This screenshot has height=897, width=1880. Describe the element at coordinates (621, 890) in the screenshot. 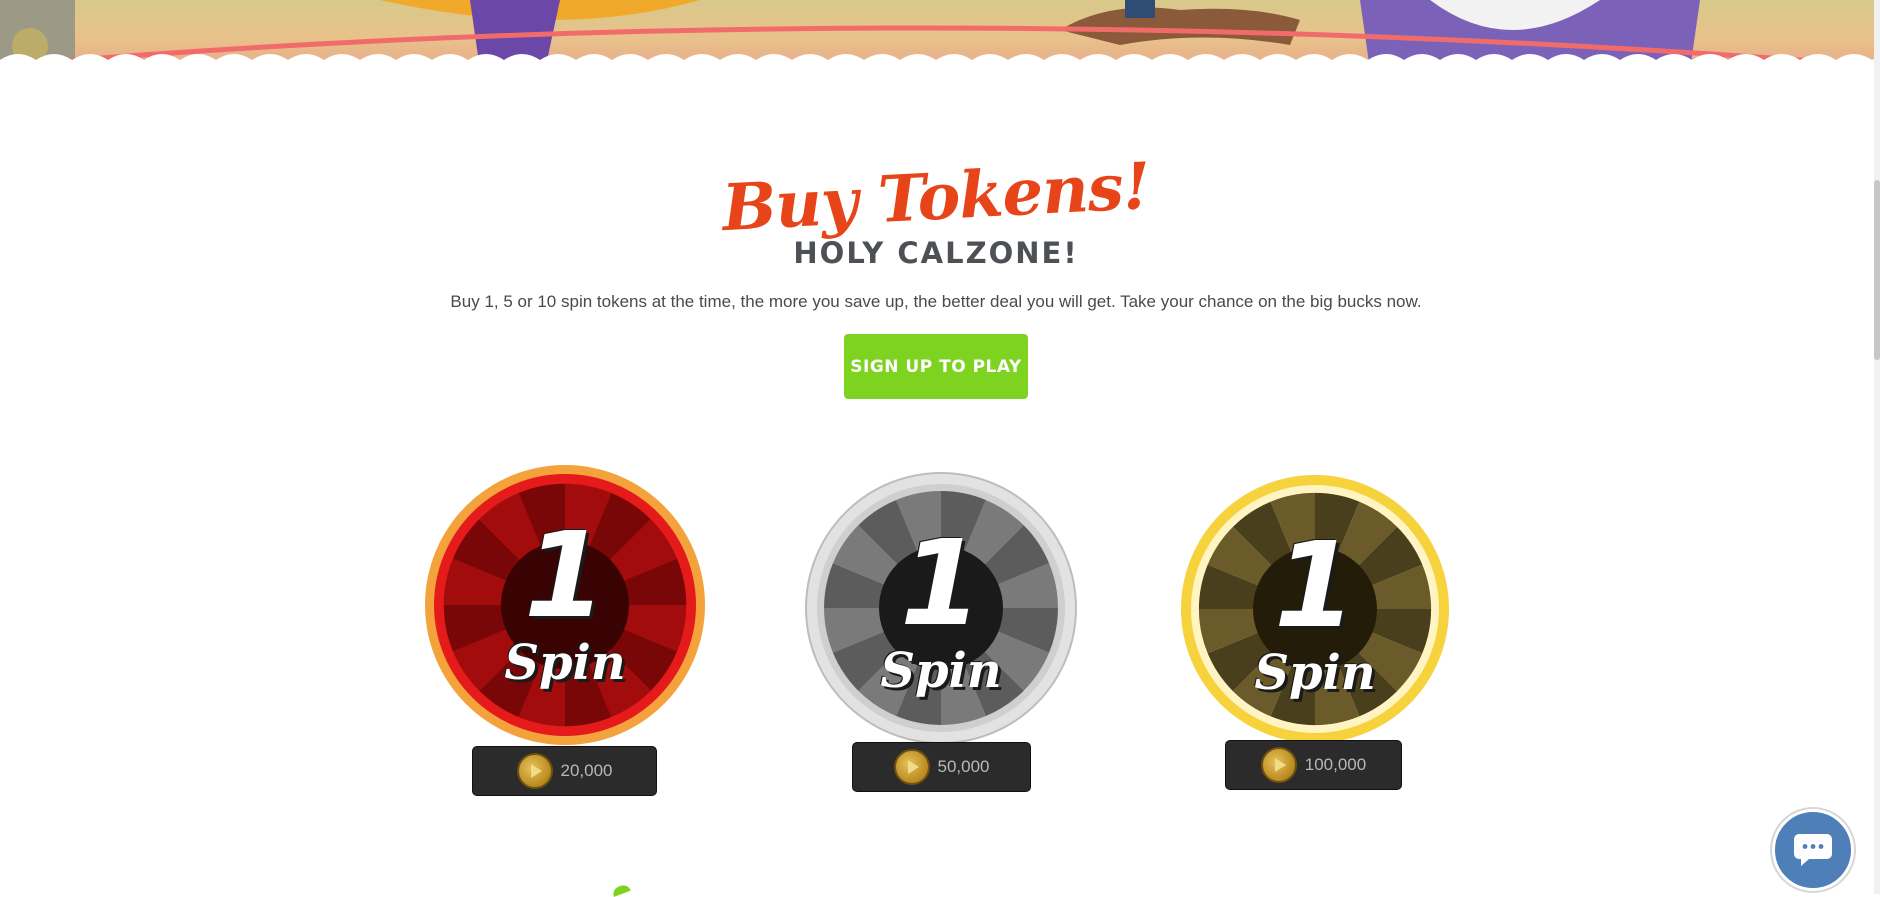

I see `decorative-leaf` at that location.